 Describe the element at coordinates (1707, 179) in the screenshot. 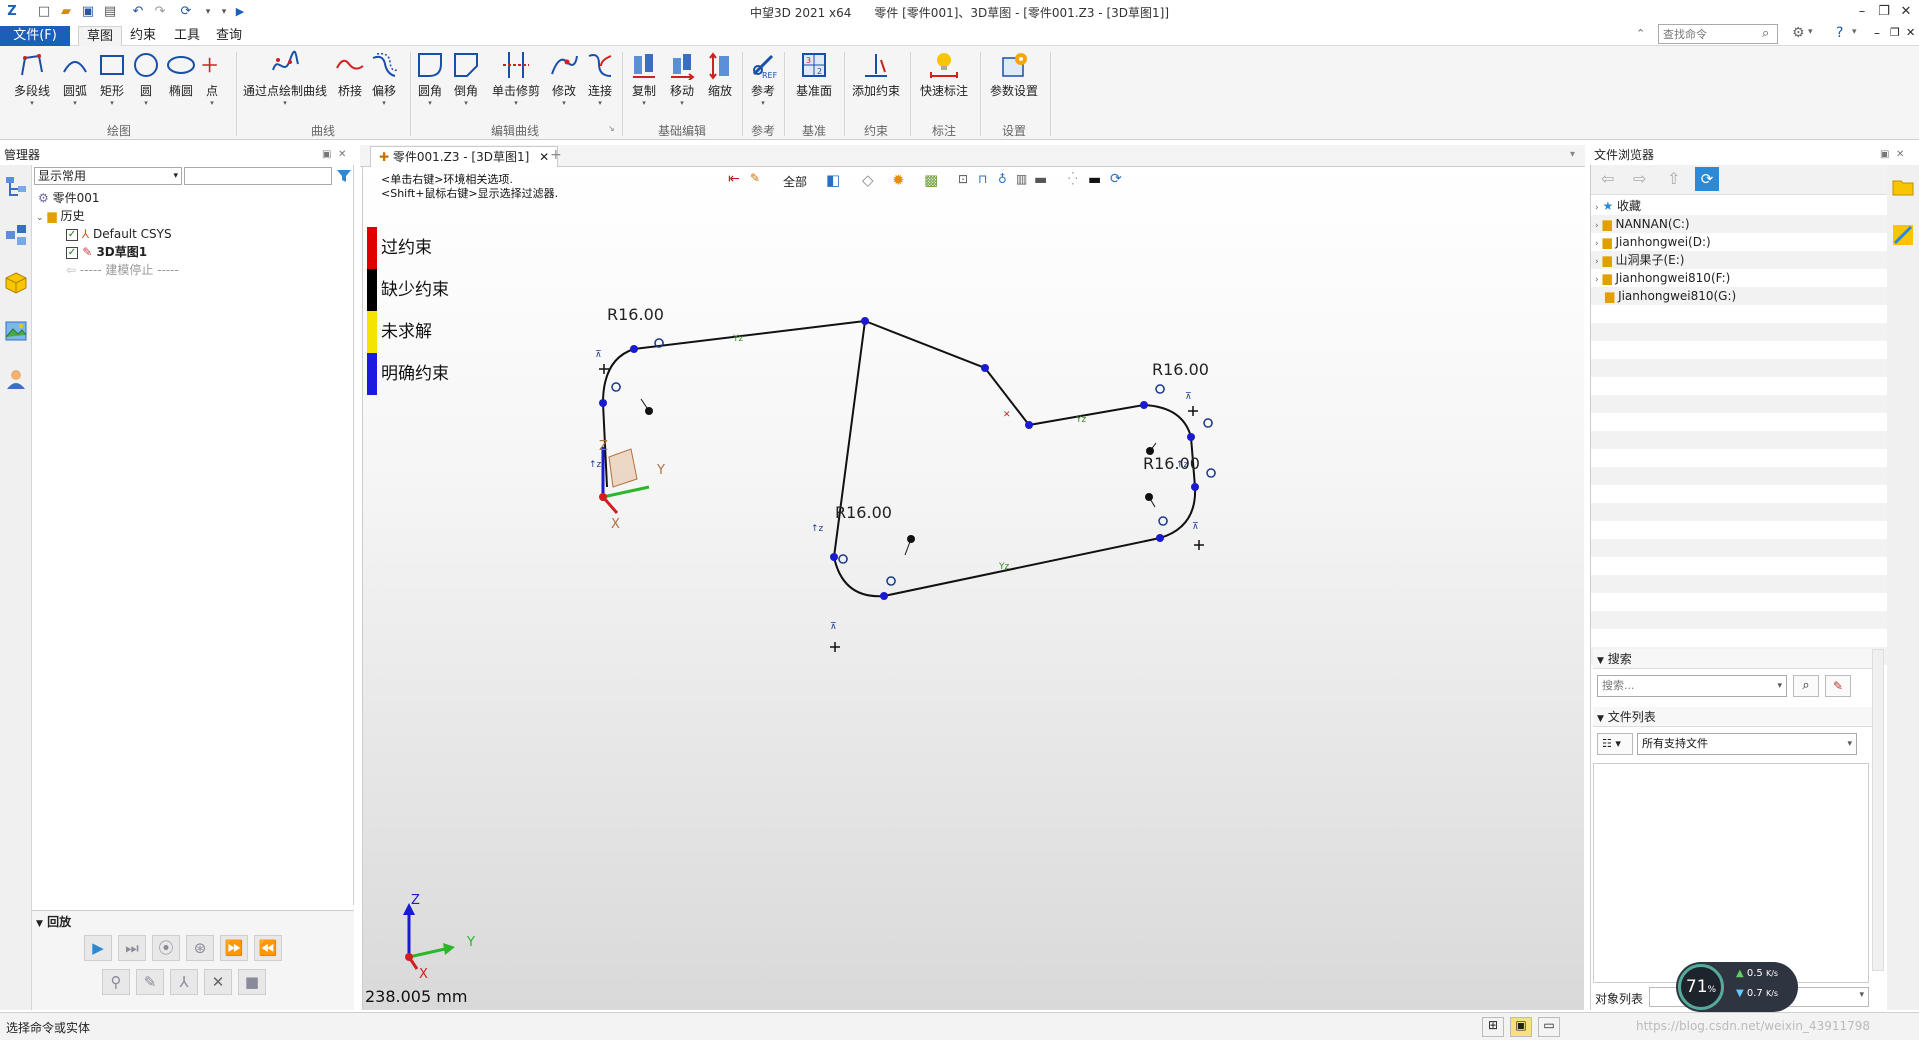

I see `refresh-icon: ⟳` at that location.